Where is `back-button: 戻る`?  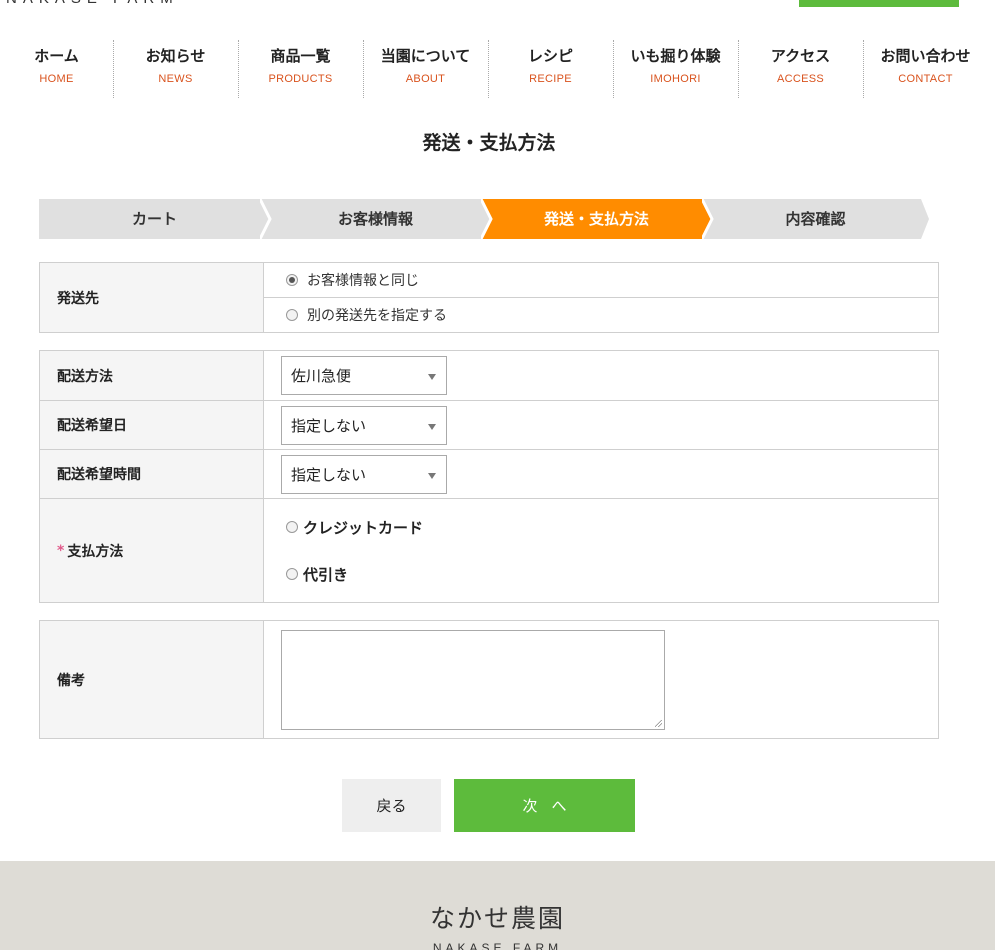
back-button: 戻る is located at coordinates (391, 805).